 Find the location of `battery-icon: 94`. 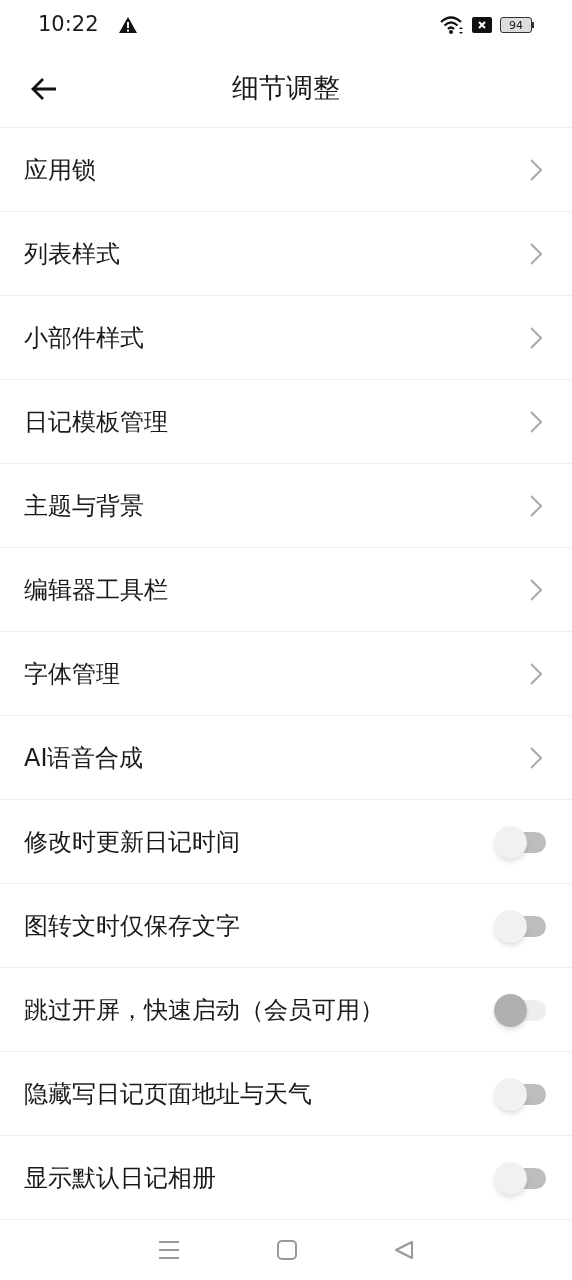

battery-icon: 94 is located at coordinates (517, 25).